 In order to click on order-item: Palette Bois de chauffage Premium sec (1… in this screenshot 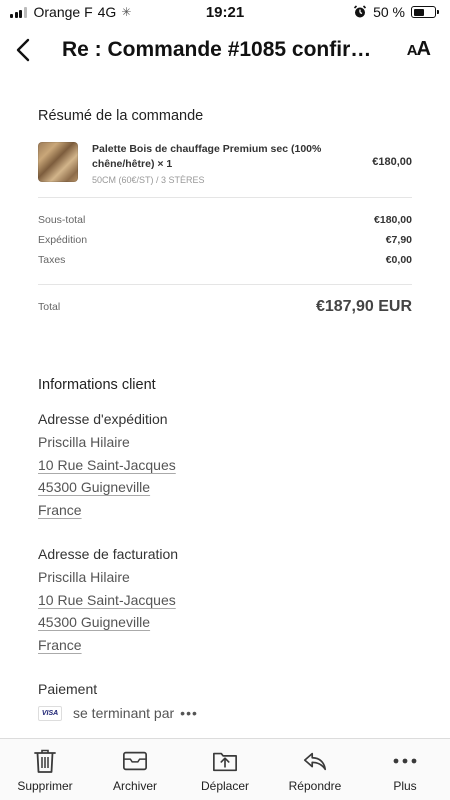, I will do `click(225, 163)`.